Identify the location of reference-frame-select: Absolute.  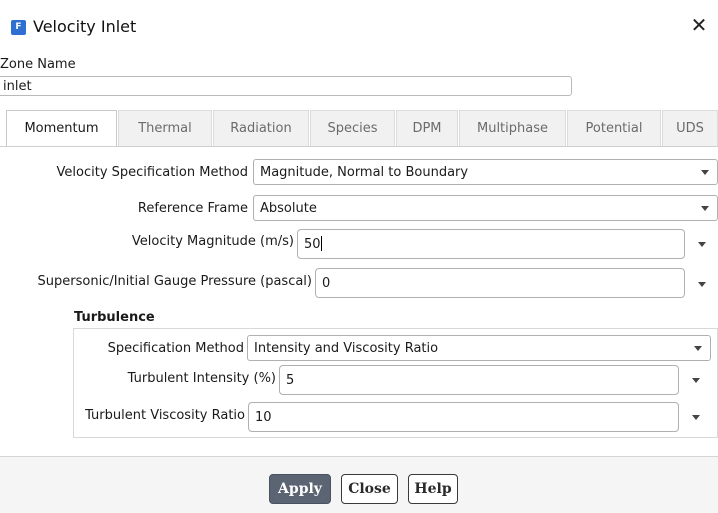
(485, 208).